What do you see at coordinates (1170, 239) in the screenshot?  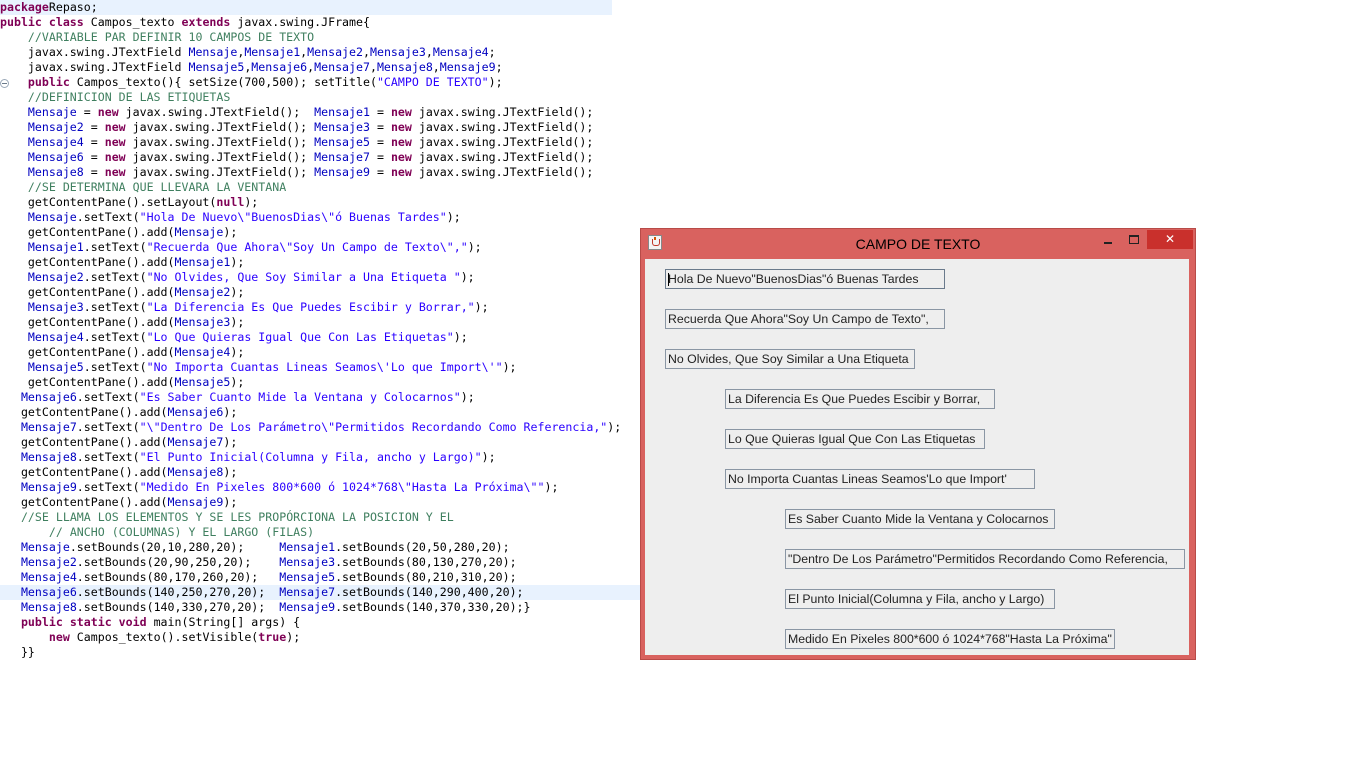 I see `close-button: ✕` at bounding box center [1170, 239].